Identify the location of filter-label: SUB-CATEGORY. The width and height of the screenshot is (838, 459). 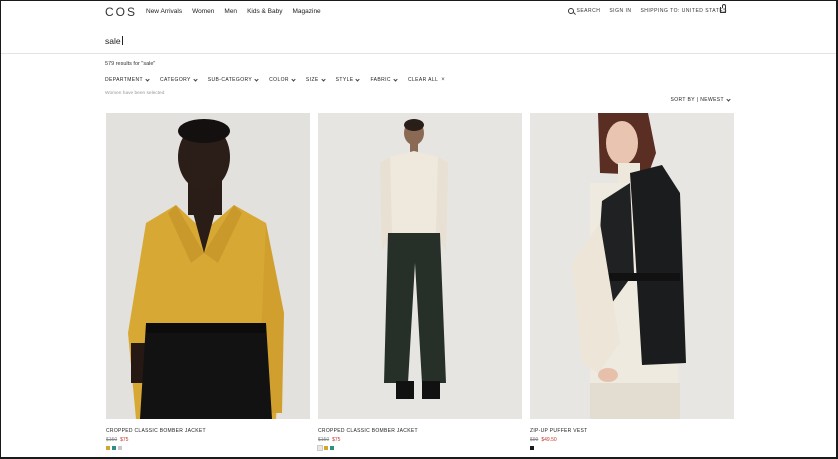
(230, 80).